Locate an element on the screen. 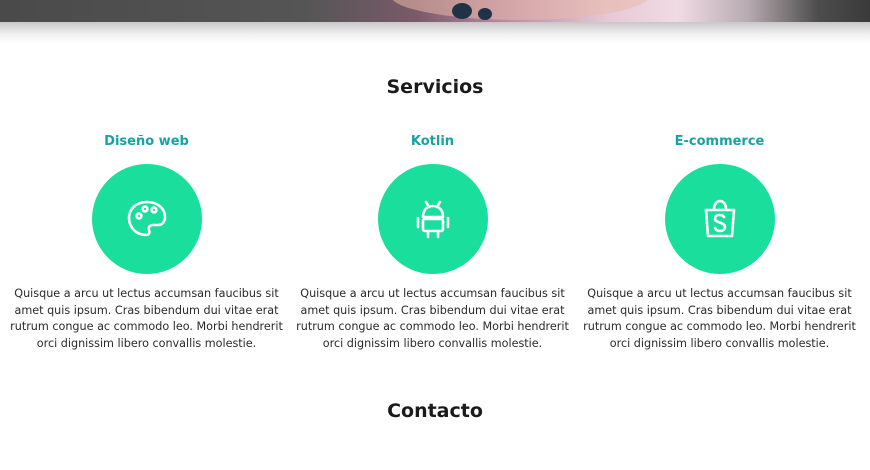 This screenshot has height=470, width=870. android-icon is located at coordinates (432, 219).